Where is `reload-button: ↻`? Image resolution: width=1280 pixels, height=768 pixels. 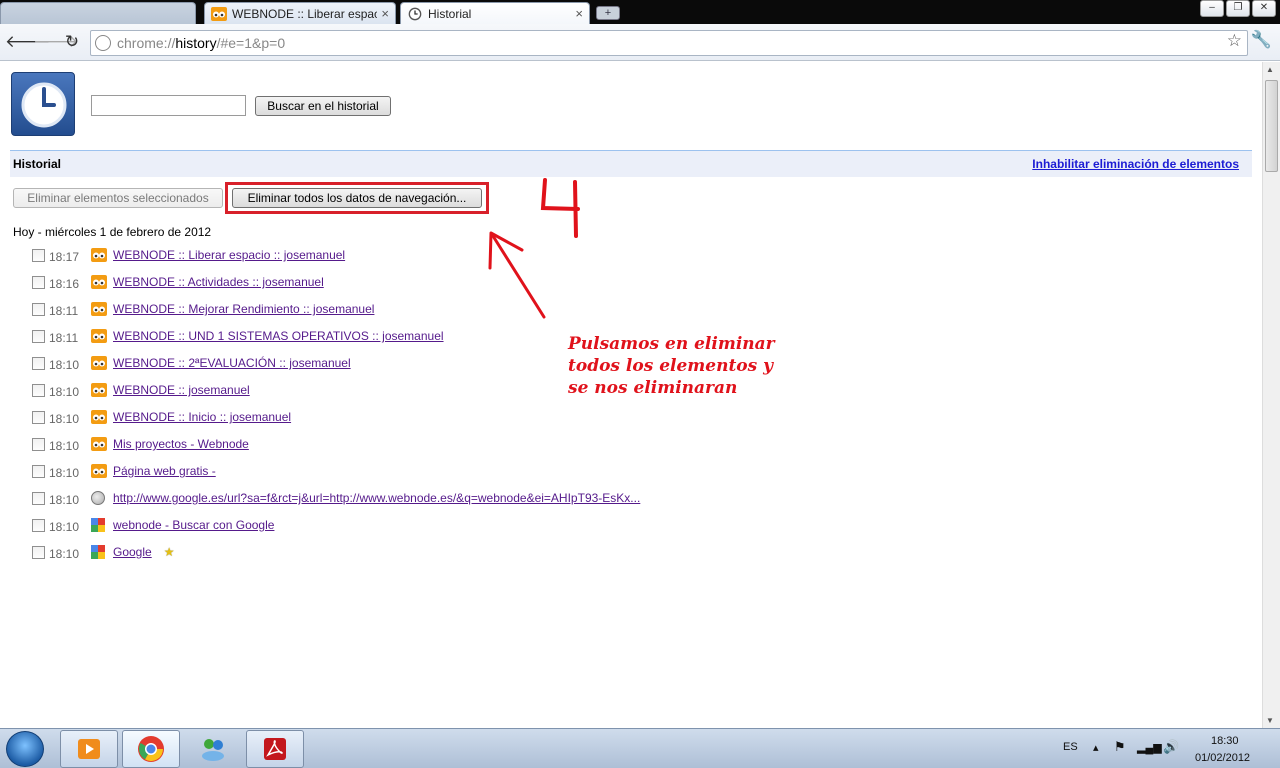
reload-button: ↻ is located at coordinates (72, 42).